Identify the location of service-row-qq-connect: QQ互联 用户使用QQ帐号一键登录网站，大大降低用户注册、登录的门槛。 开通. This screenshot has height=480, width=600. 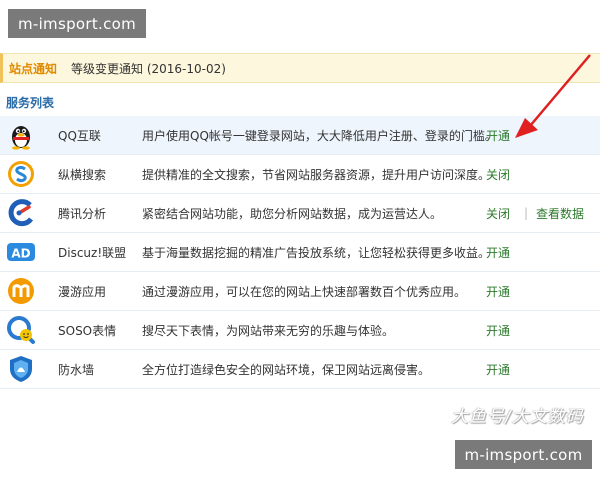
(300, 135).